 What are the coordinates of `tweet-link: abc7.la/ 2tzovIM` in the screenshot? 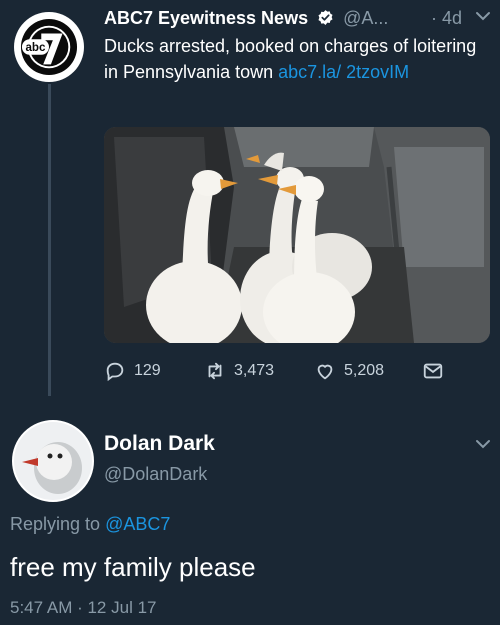 It's located at (343, 72).